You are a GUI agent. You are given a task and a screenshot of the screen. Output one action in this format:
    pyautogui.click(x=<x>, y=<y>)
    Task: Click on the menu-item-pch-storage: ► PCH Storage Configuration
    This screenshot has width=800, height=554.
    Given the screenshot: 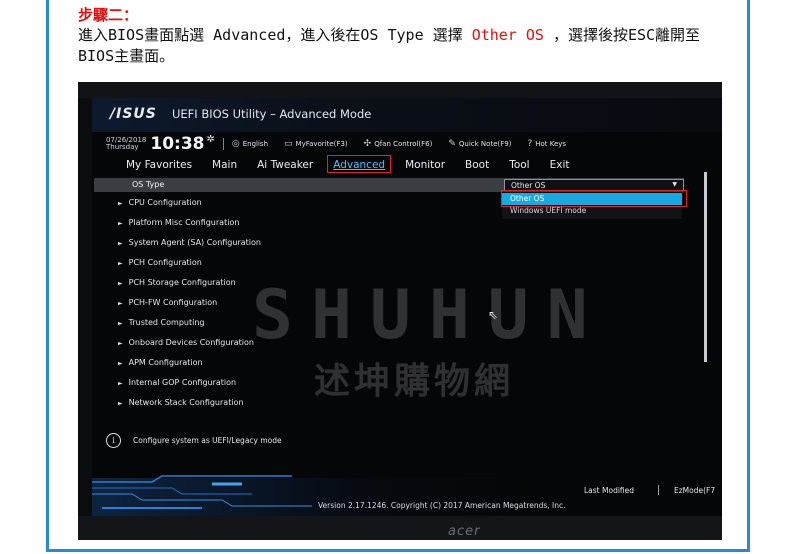 What is the action you would take?
    pyautogui.click(x=177, y=282)
    